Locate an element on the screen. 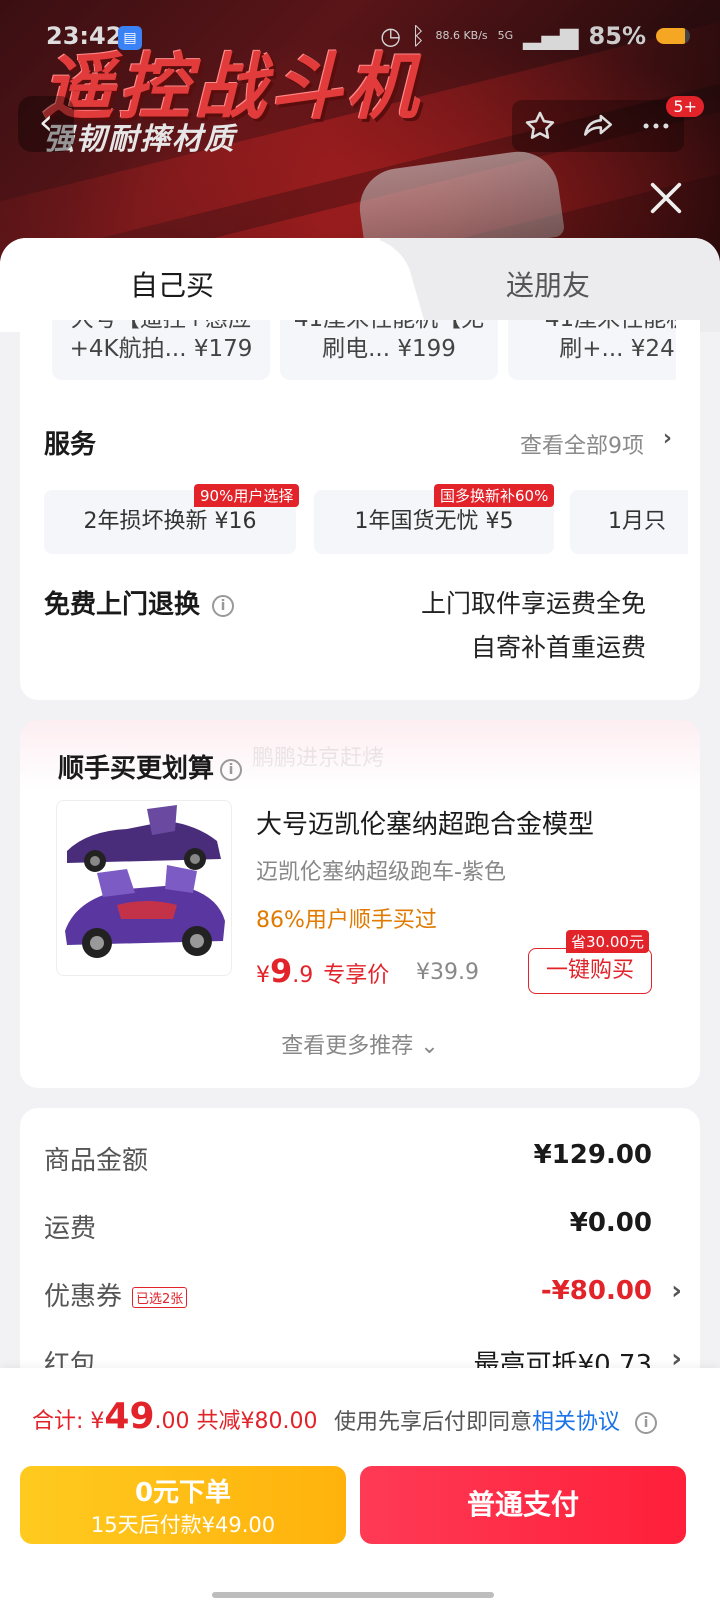 The width and height of the screenshot is (720, 1600). chevron-left-icon: ‹ is located at coordinates (46, 122).